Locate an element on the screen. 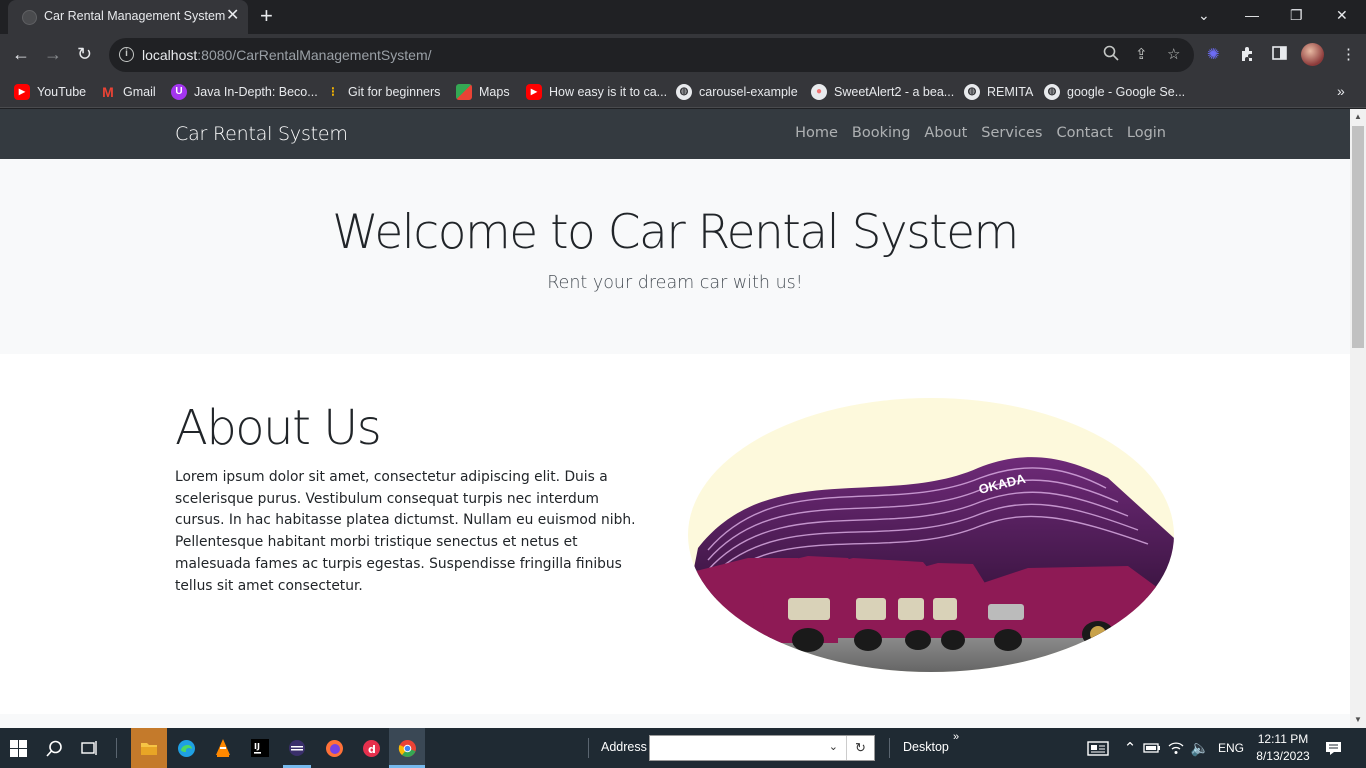  app-icon is located at coordinates (297, 748).